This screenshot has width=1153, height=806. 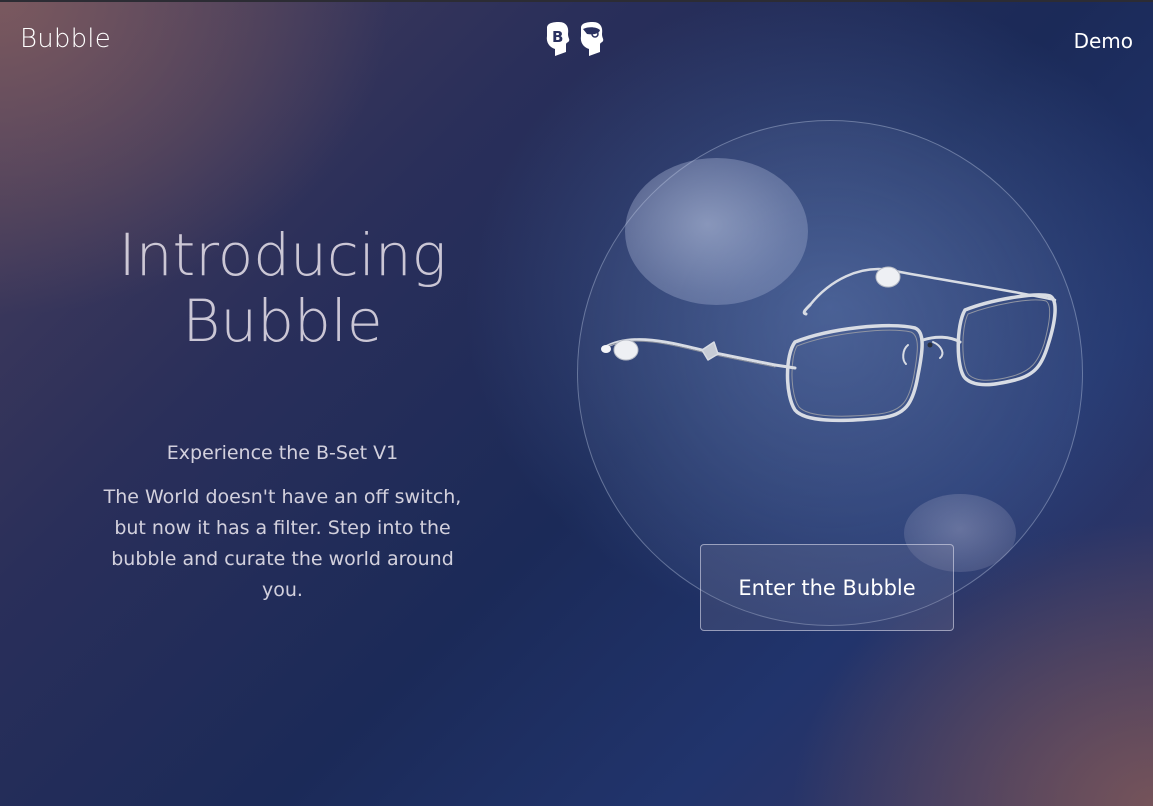 What do you see at coordinates (829, 344) in the screenshot?
I see `eyeglasses-icon` at bounding box center [829, 344].